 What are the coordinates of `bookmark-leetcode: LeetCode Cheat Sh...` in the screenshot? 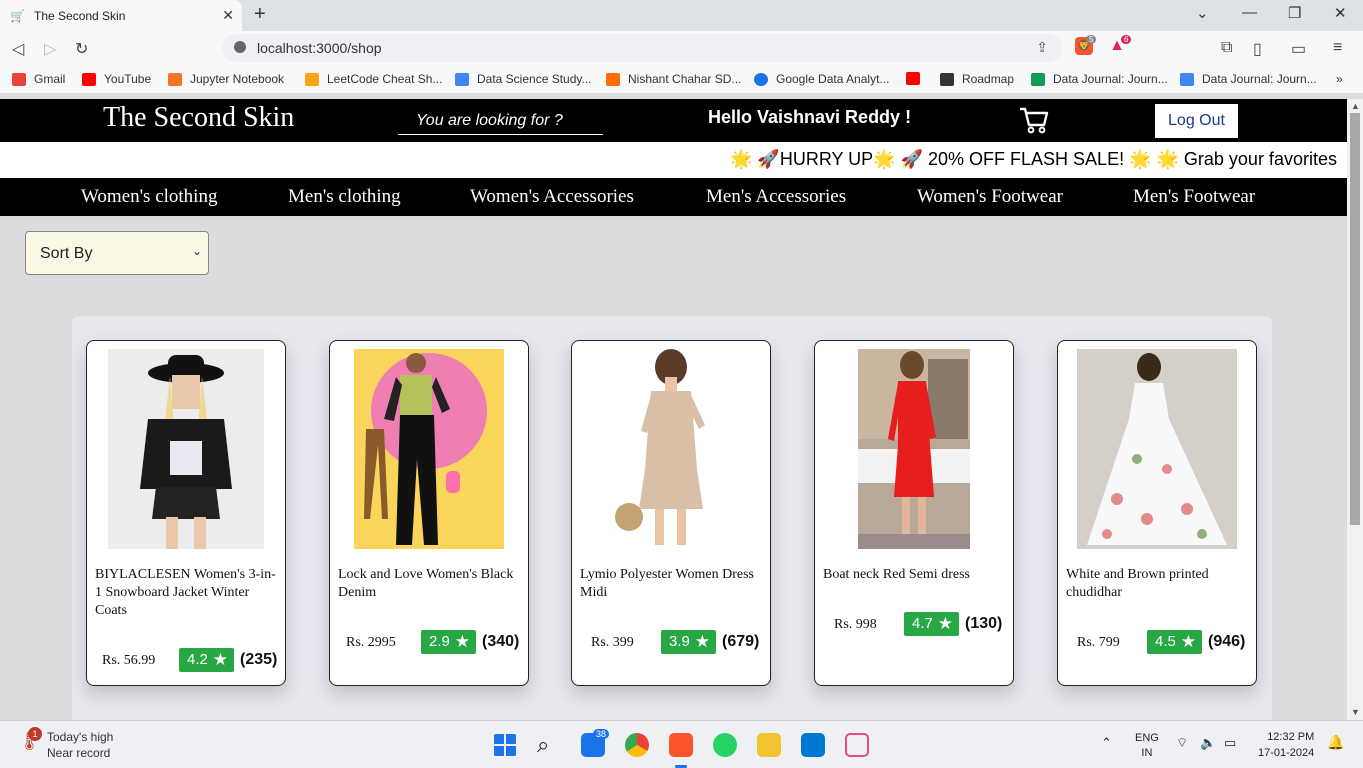 It's located at (373, 79).